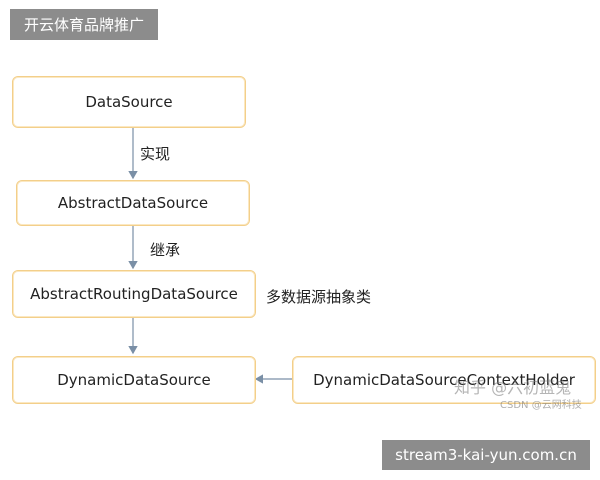  I want to click on edge-label-inherits: 继承, so click(165, 250).